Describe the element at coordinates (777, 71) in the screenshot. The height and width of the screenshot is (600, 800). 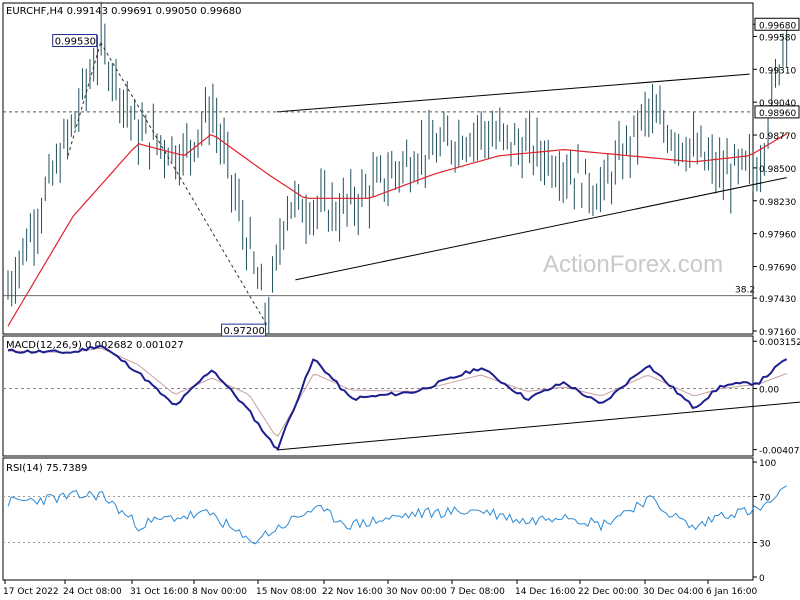
I see `price-y-tick-label: 0.99310` at that location.